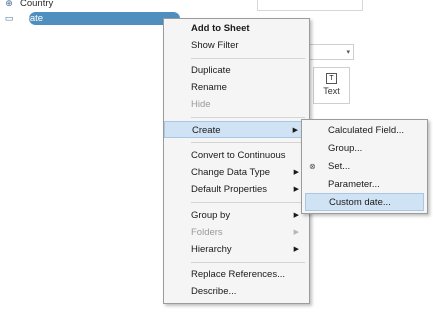  What do you see at coordinates (236, 129) in the screenshot?
I see `menu-item-create: Create ▶` at bounding box center [236, 129].